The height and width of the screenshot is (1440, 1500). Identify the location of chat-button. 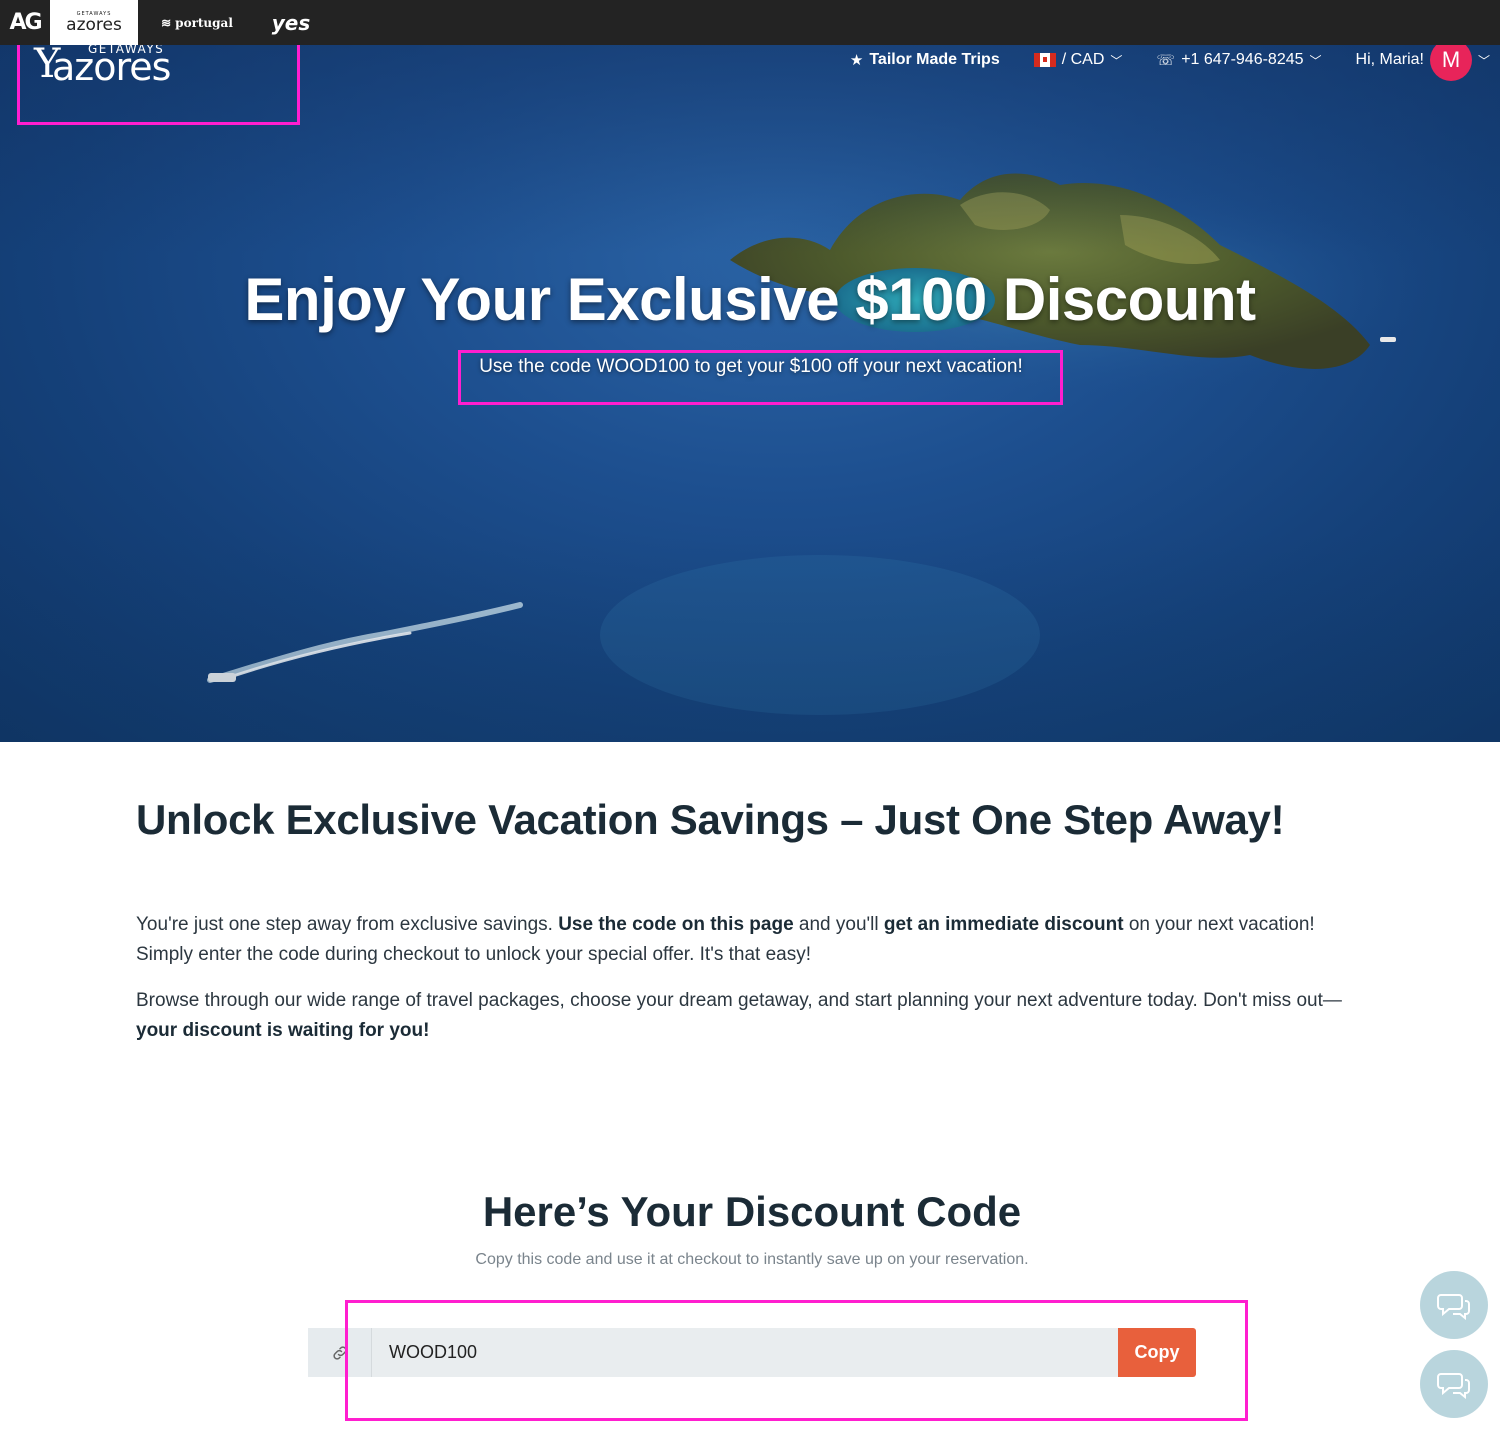
(1454, 1305).